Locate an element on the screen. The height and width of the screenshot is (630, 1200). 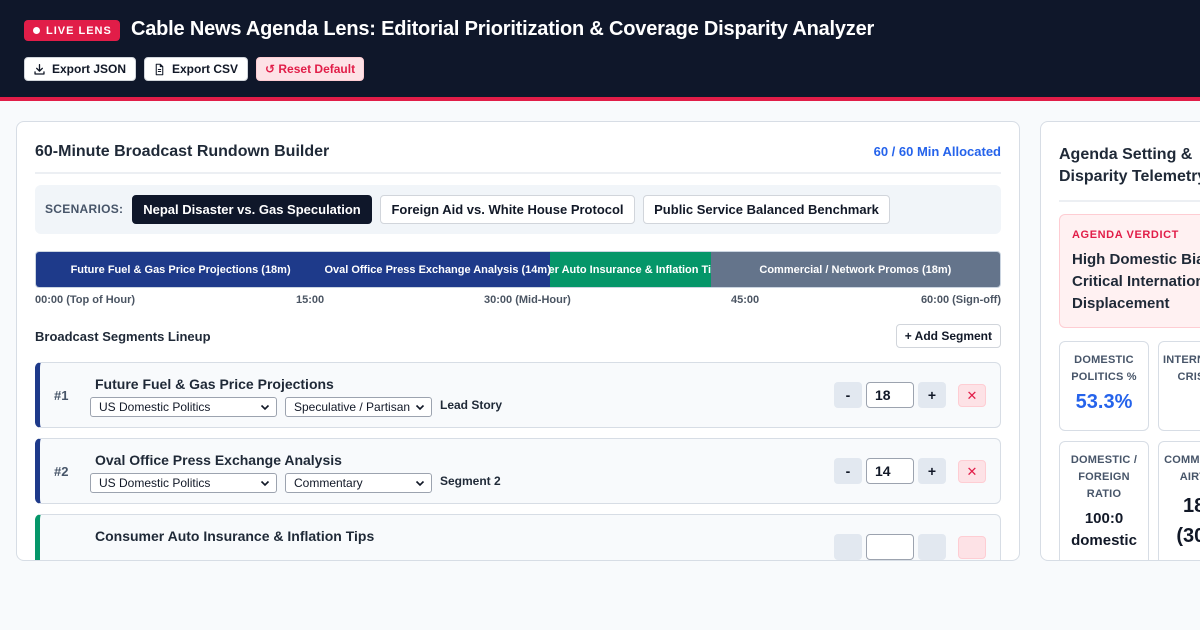
scenario-button-nepal: Nepal Disaster vs. Gas Speculation is located at coordinates (252, 209).